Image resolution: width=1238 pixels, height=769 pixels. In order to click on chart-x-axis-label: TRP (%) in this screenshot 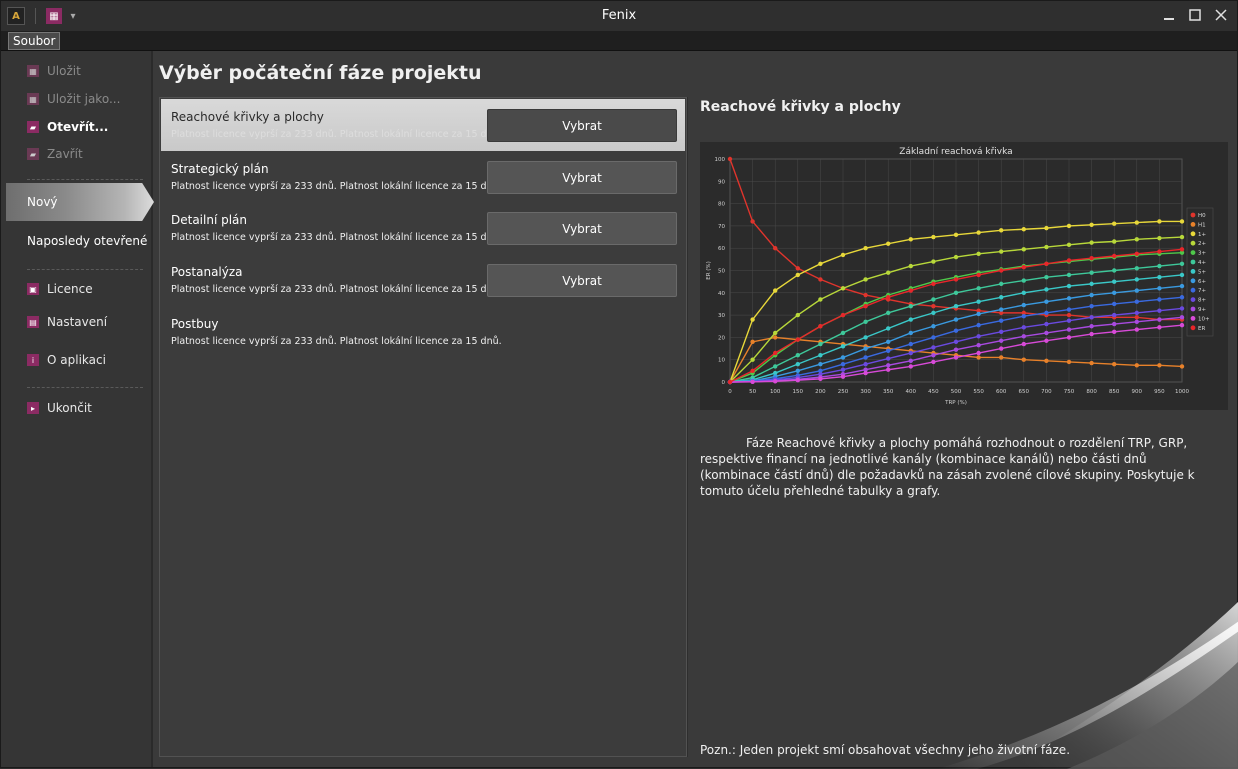, I will do `click(955, 403)`.